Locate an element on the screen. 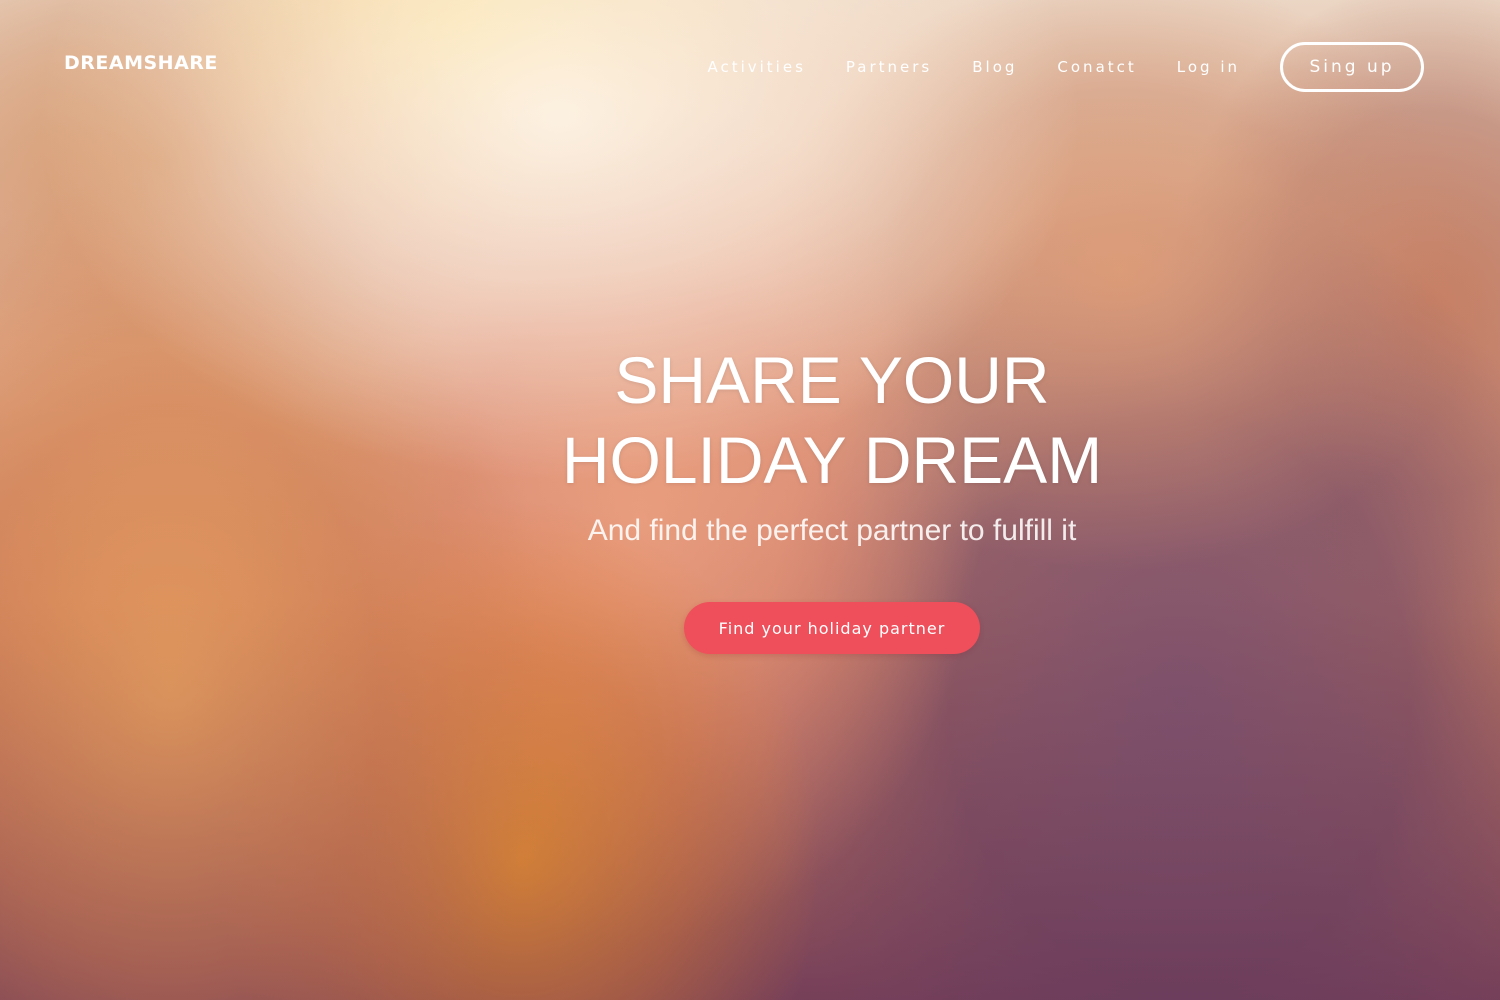  hero-headline: SHARE YOUR HOLIDAY DREAM is located at coordinates (832, 420).